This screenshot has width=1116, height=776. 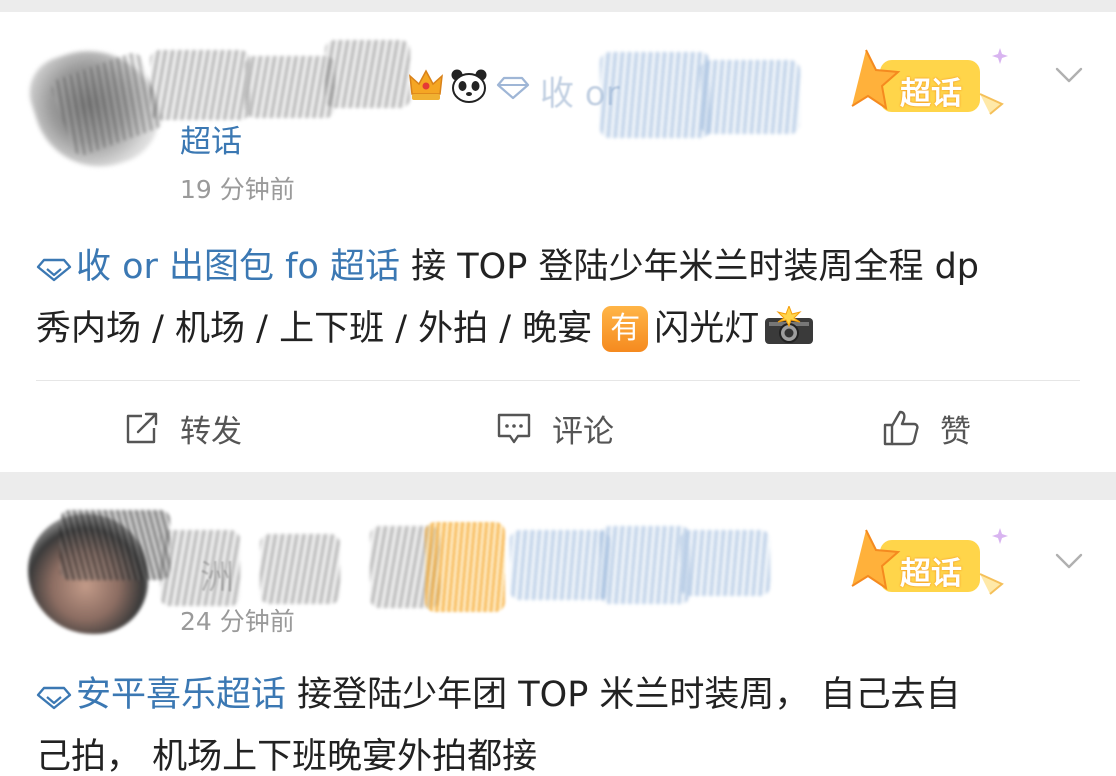 I want to click on comment-icon, so click(x=514, y=428).